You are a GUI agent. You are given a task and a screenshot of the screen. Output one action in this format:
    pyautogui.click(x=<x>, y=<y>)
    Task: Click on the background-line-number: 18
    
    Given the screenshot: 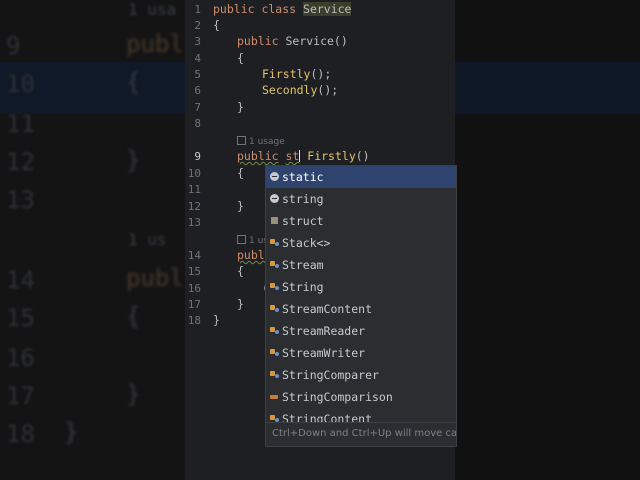 What is the action you would take?
    pyautogui.click(x=20, y=434)
    